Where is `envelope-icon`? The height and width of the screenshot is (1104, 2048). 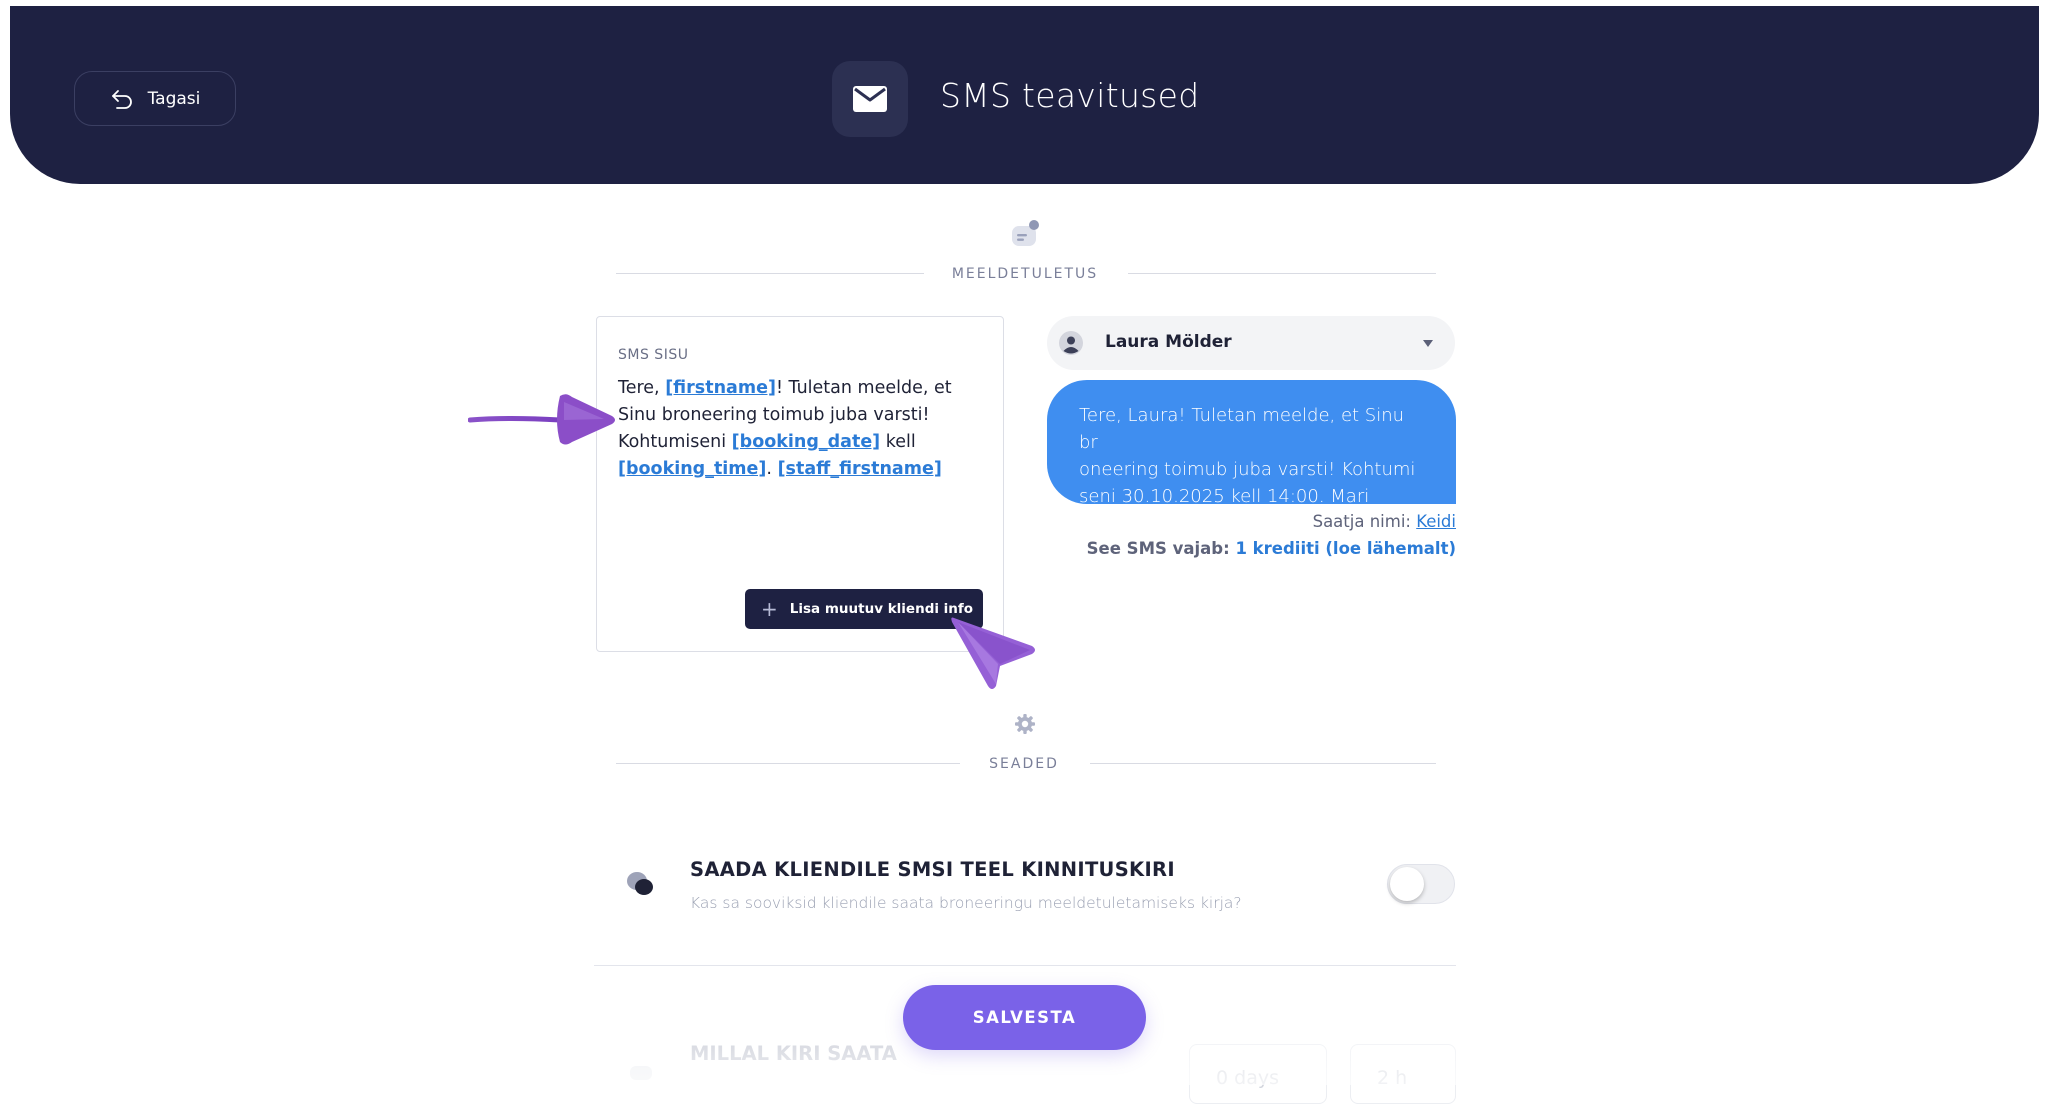
envelope-icon is located at coordinates (870, 99).